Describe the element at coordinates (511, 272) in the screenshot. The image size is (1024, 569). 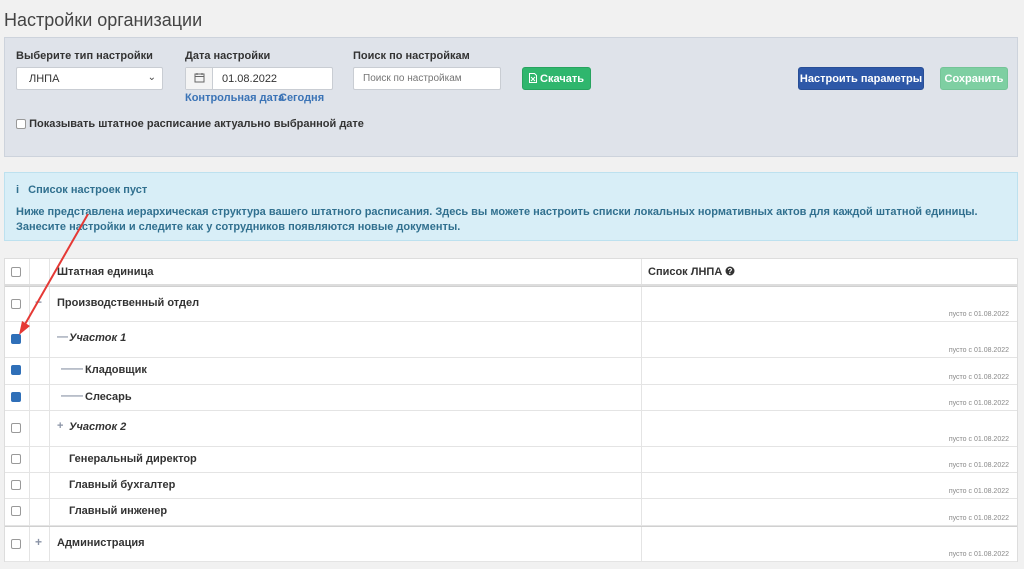
I see `table-header: Штатная единица Список ЛНПА ?` at that location.